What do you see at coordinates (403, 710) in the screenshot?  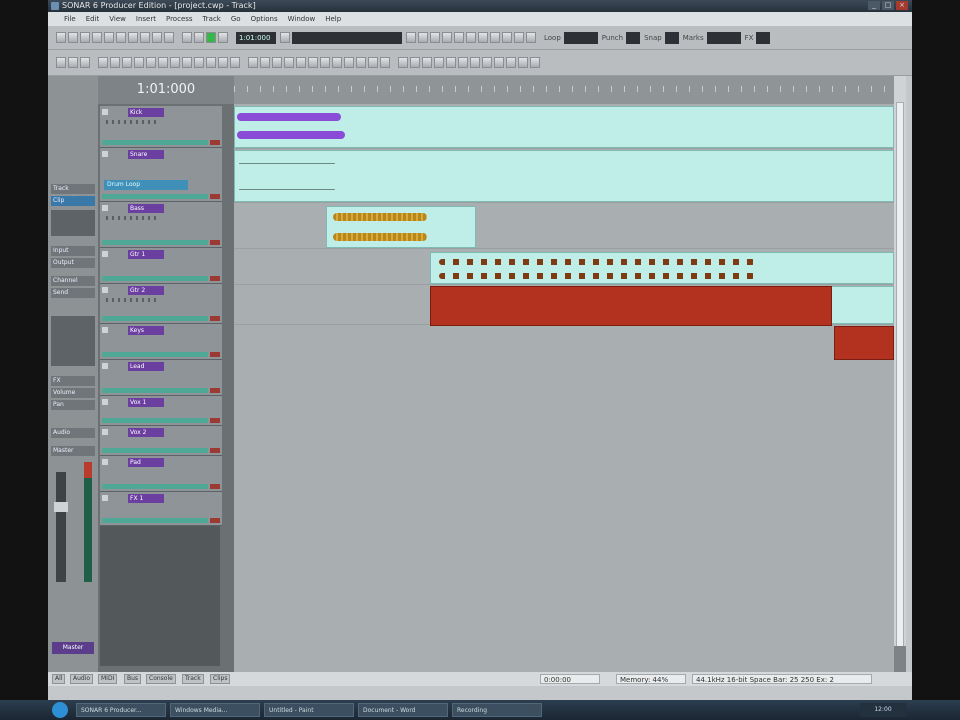 I see `taskbar-item: Document - Word` at bounding box center [403, 710].